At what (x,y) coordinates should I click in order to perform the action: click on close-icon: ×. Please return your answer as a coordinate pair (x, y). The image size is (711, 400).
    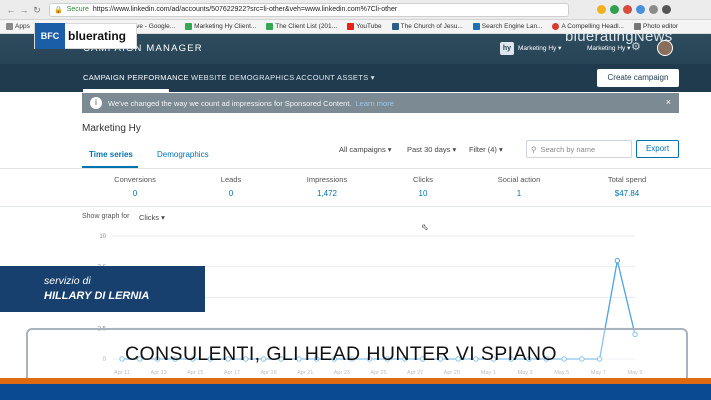
    Looking at the image, I should click on (668, 102).